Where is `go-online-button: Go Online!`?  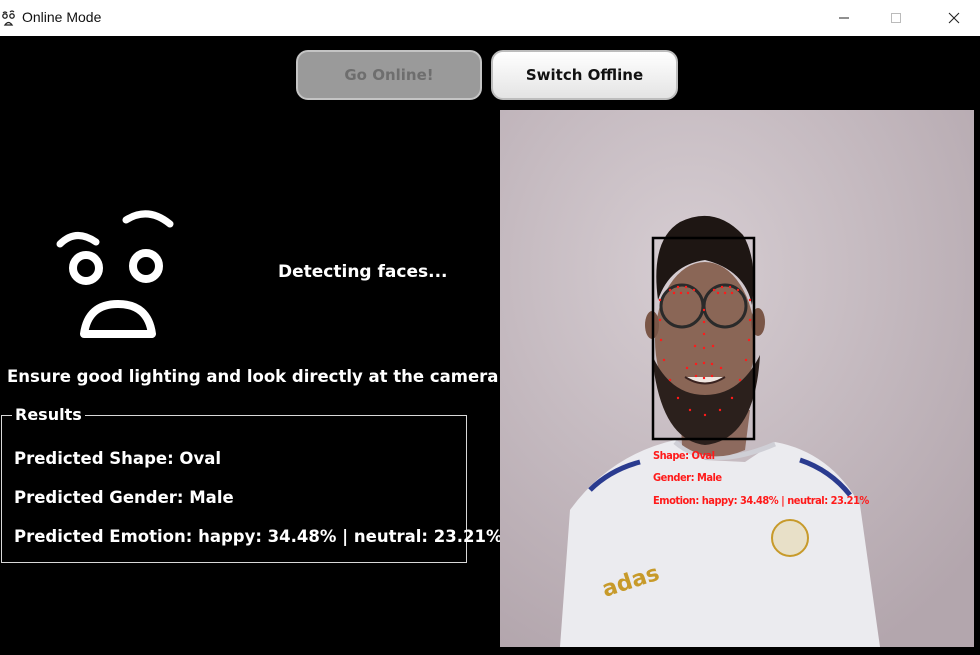
go-online-button: Go Online! is located at coordinates (389, 75).